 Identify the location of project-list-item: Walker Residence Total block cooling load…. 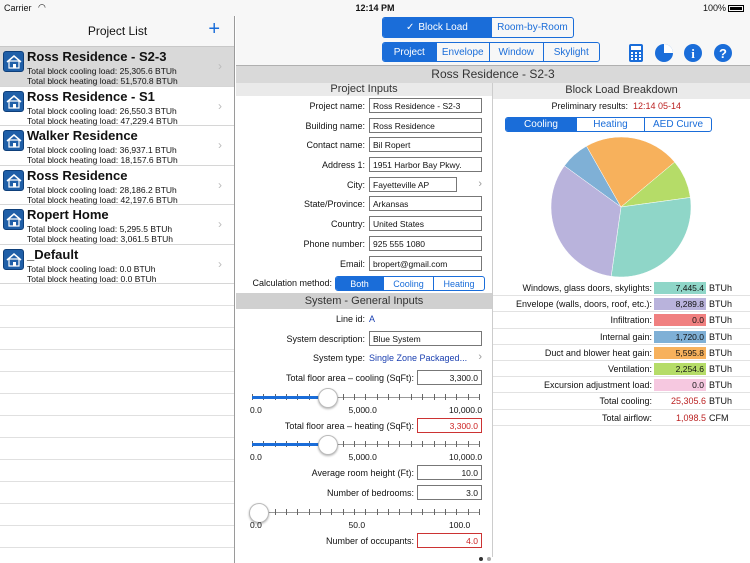
(117, 146).